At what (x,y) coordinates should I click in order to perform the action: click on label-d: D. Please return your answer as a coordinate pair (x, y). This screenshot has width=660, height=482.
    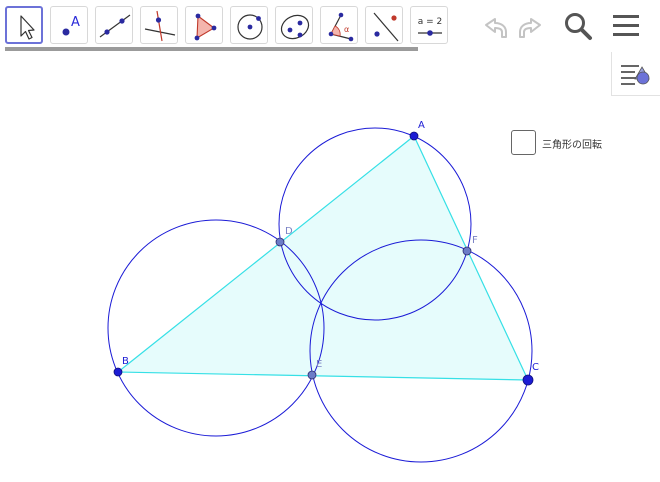
    Looking at the image, I should click on (289, 231).